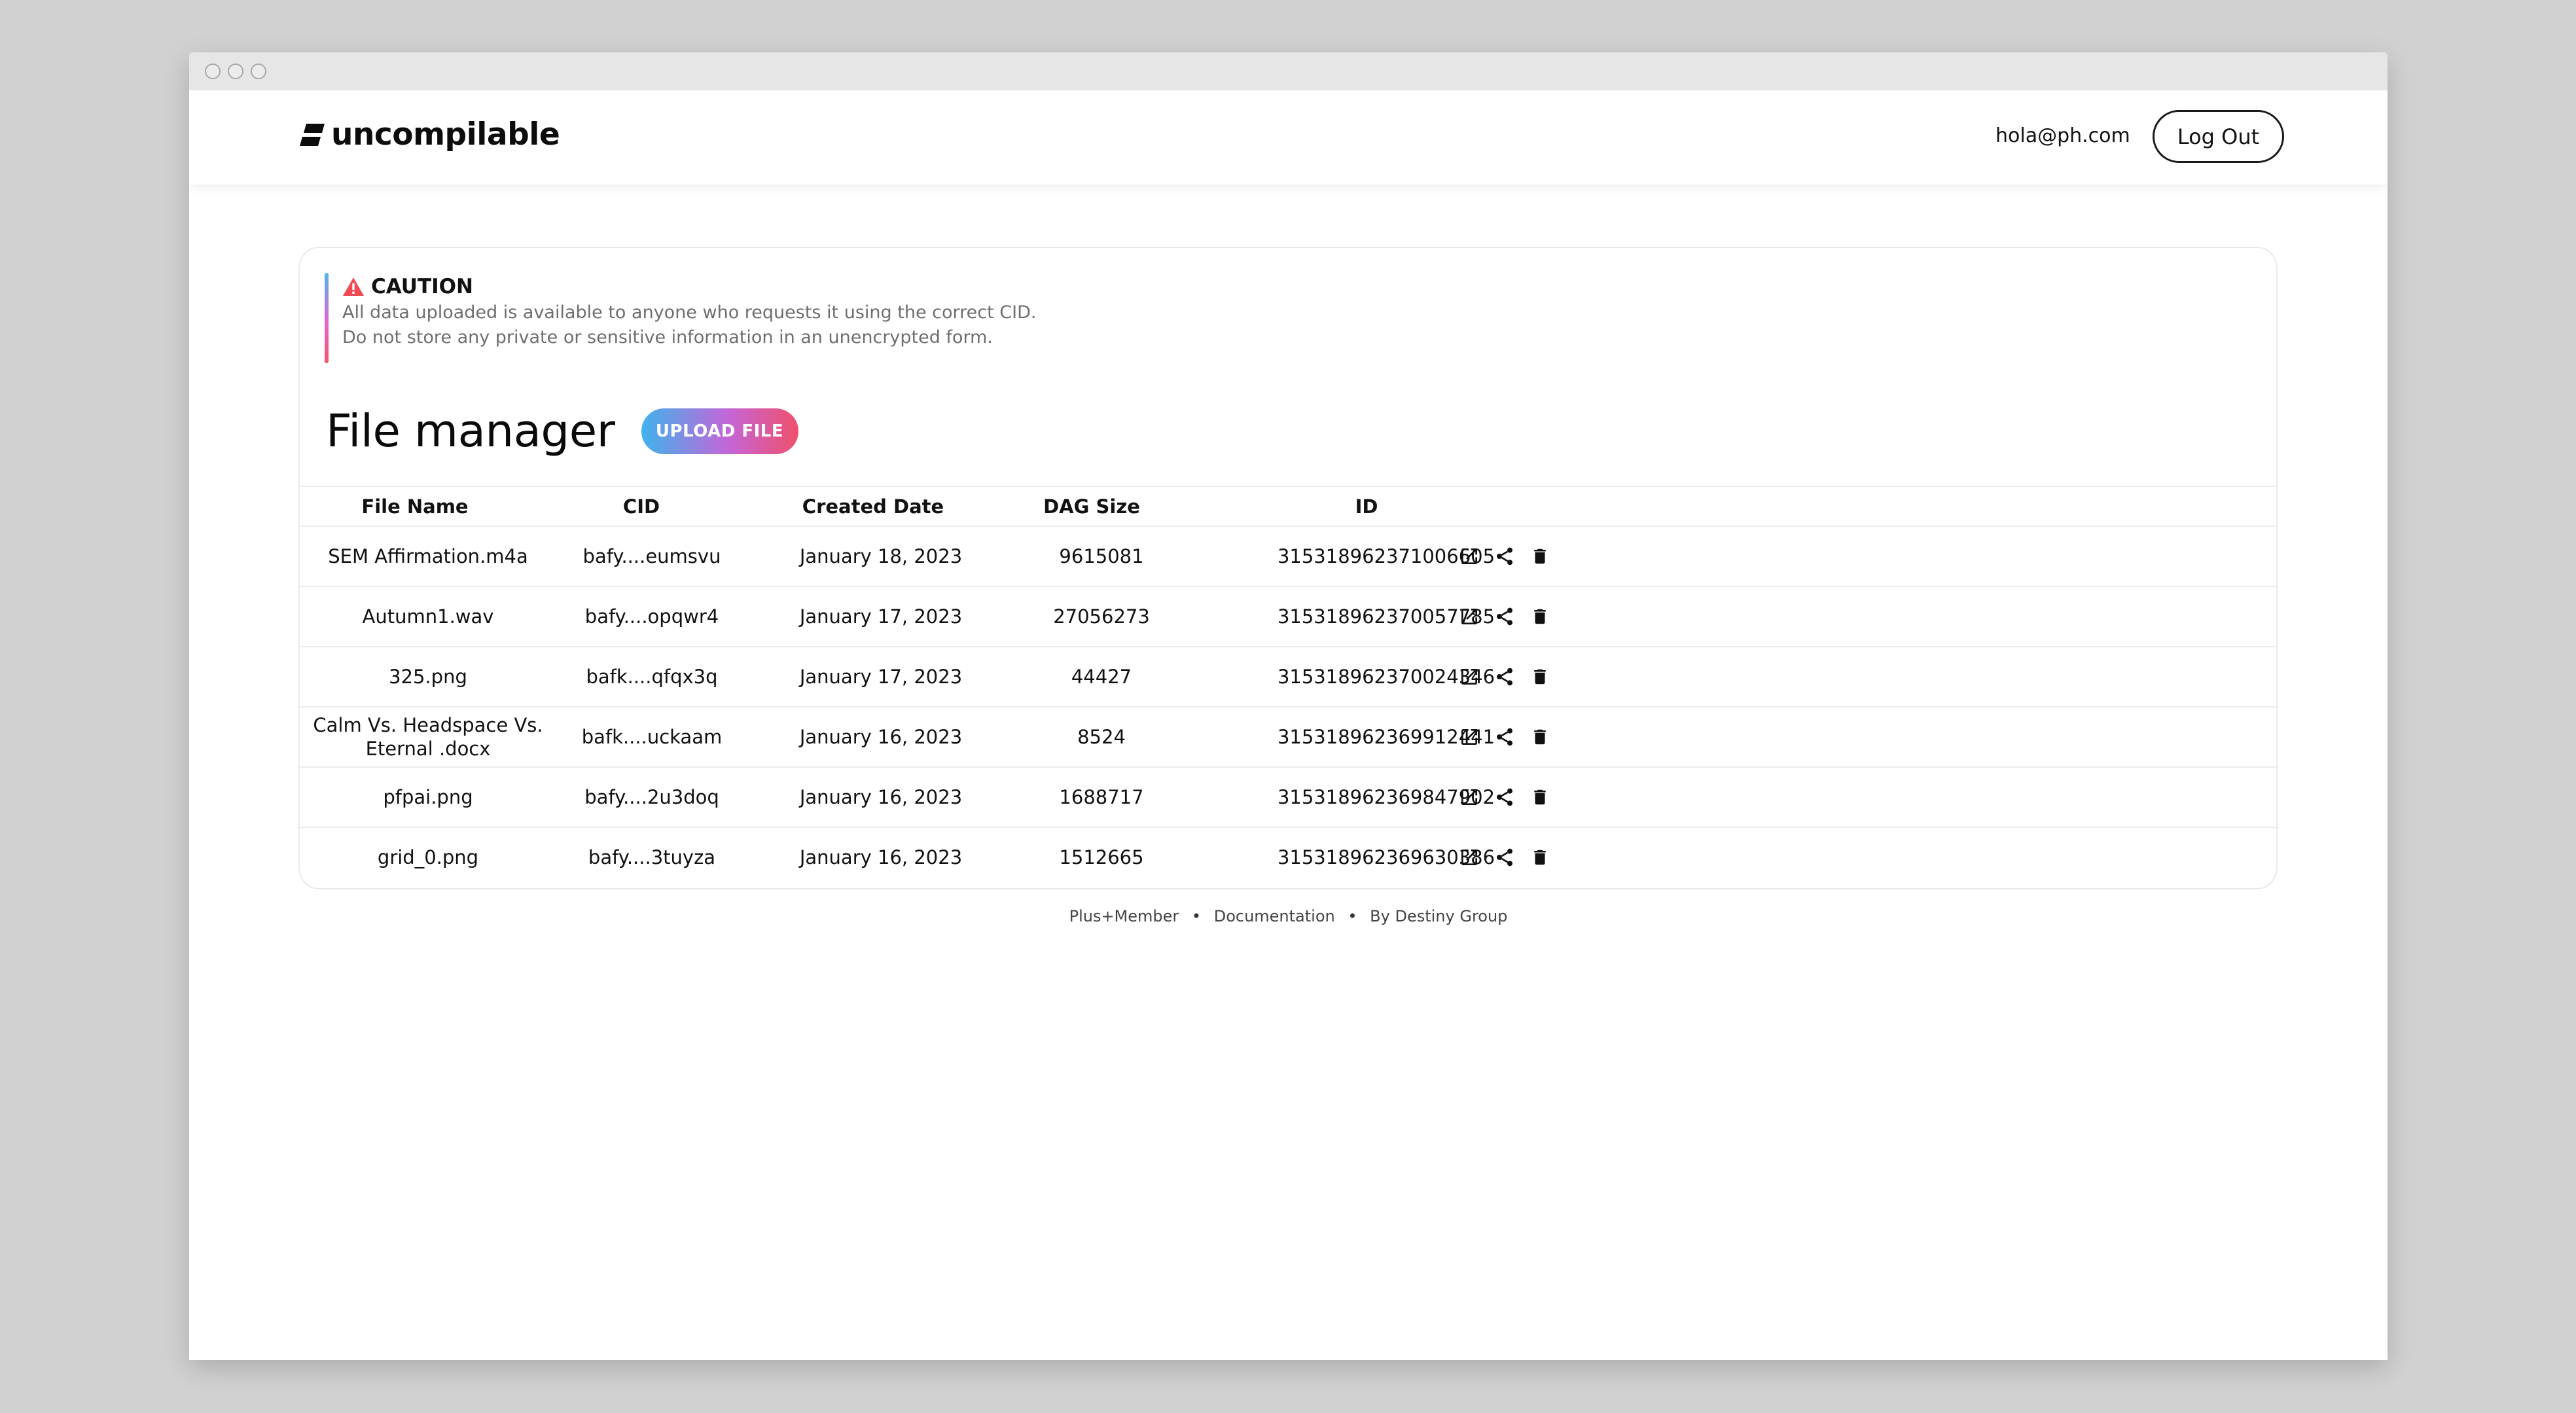 This screenshot has width=2576, height=1413. What do you see at coordinates (1101, 616) in the screenshot?
I see `dag-size-cell: 27056273` at bounding box center [1101, 616].